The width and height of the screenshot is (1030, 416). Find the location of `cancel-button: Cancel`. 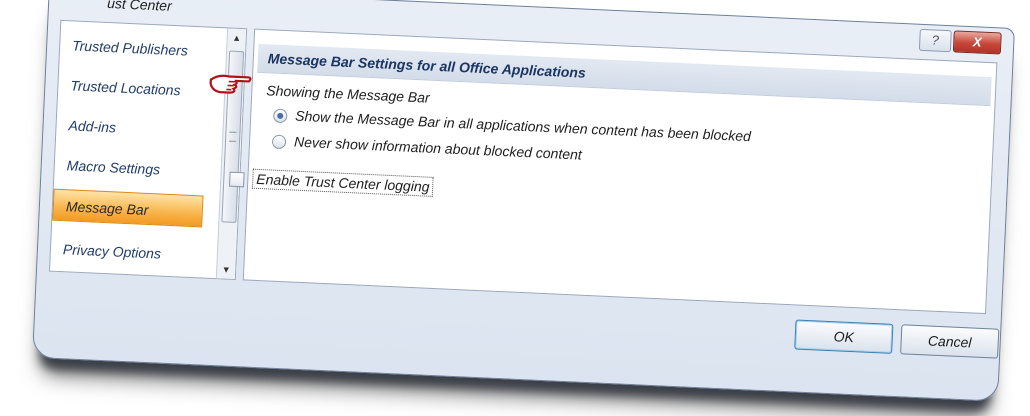

cancel-button: Cancel is located at coordinates (950, 341).